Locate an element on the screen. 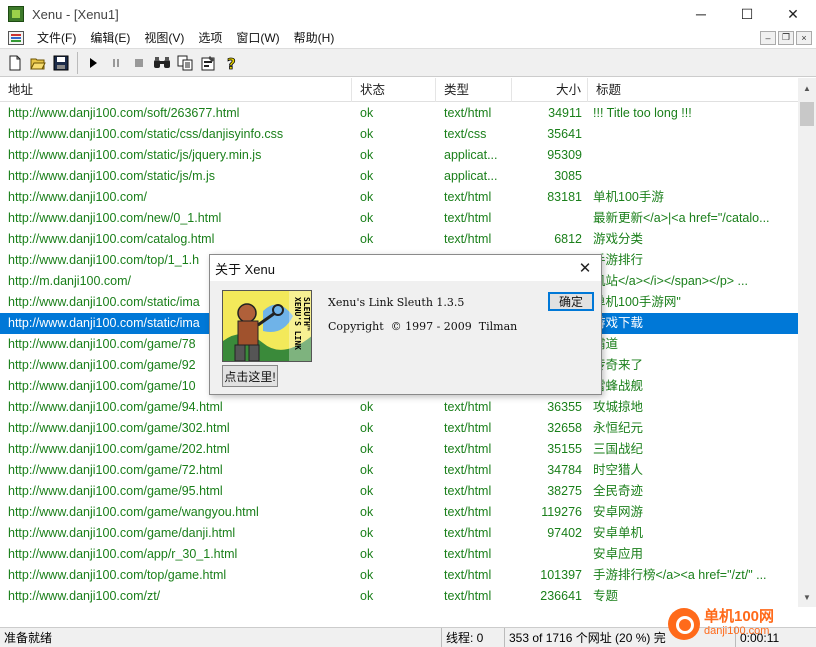  svg-text: XENU'S LINK is located at coordinates (297, 323).